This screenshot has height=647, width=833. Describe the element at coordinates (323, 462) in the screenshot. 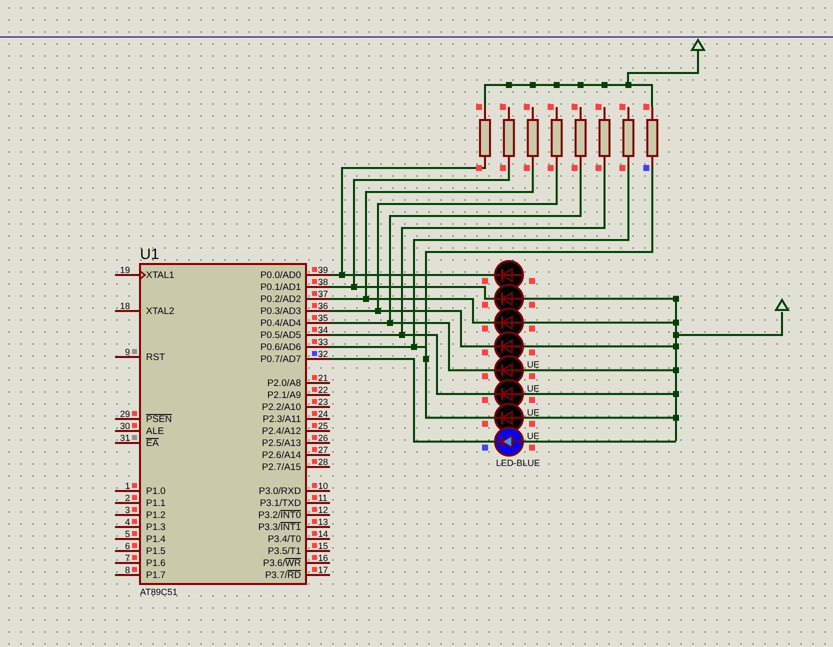

I see `pin-number: 28` at that location.